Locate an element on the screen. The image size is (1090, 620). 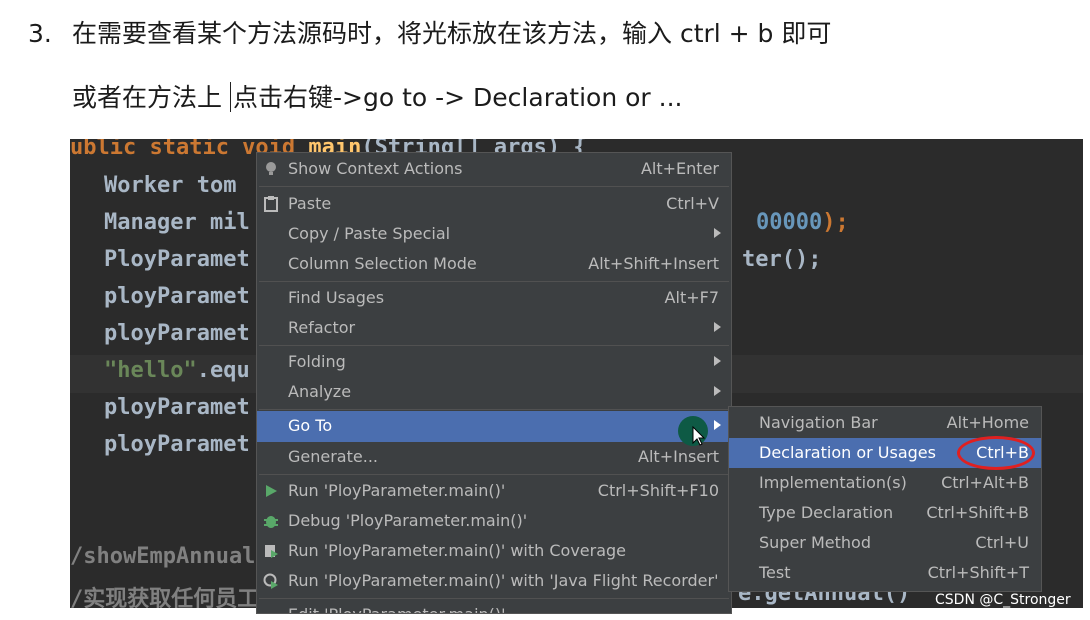
code-line-tail: 00000); is located at coordinates (802, 222).